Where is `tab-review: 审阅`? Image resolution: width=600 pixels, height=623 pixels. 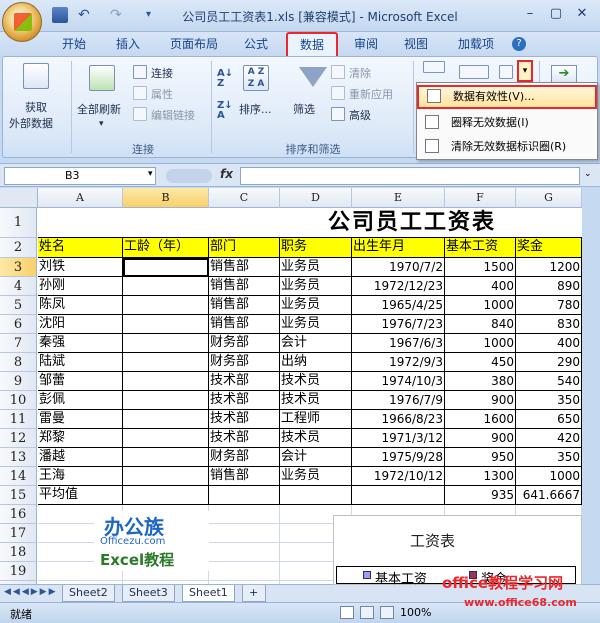
tab-review: 审阅 is located at coordinates (366, 45).